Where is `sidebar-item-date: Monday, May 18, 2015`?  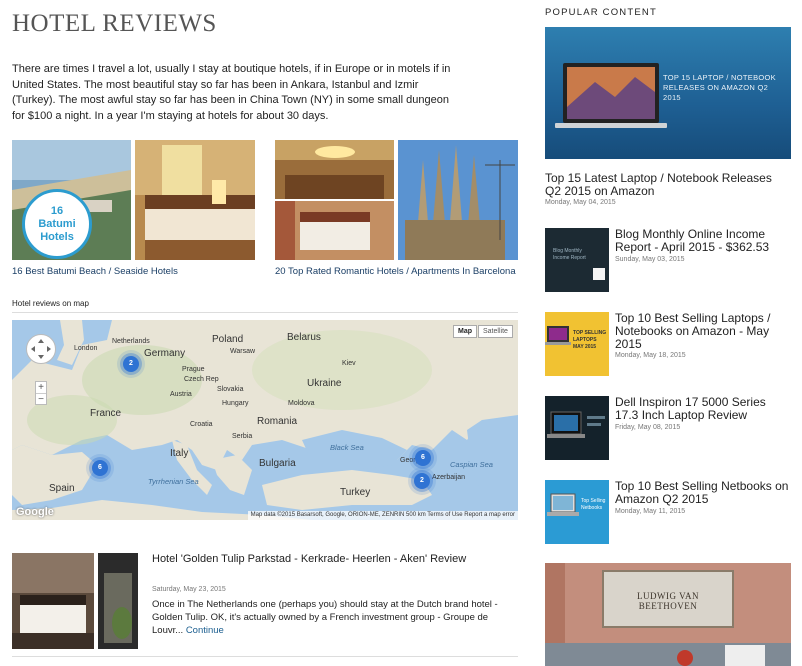
sidebar-item-date: Monday, May 18, 2015 is located at coordinates (650, 355).